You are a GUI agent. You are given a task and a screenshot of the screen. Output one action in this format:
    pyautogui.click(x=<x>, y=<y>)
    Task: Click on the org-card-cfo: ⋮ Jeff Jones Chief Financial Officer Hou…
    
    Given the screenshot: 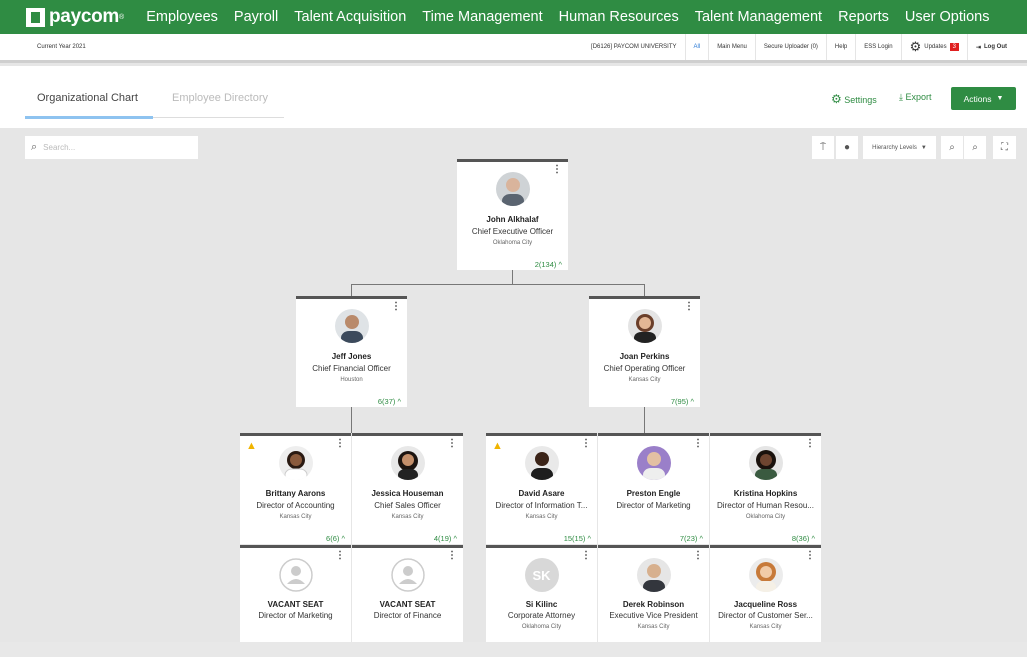 What is the action you would take?
    pyautogui.click(x=351, y=351)
    